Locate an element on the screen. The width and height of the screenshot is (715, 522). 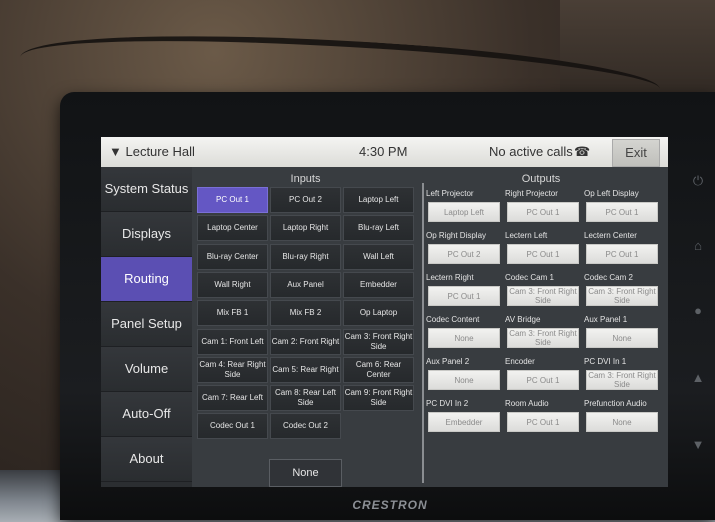
output-label-op-right-display: Op Right Display is located at coordinates (456, 235).